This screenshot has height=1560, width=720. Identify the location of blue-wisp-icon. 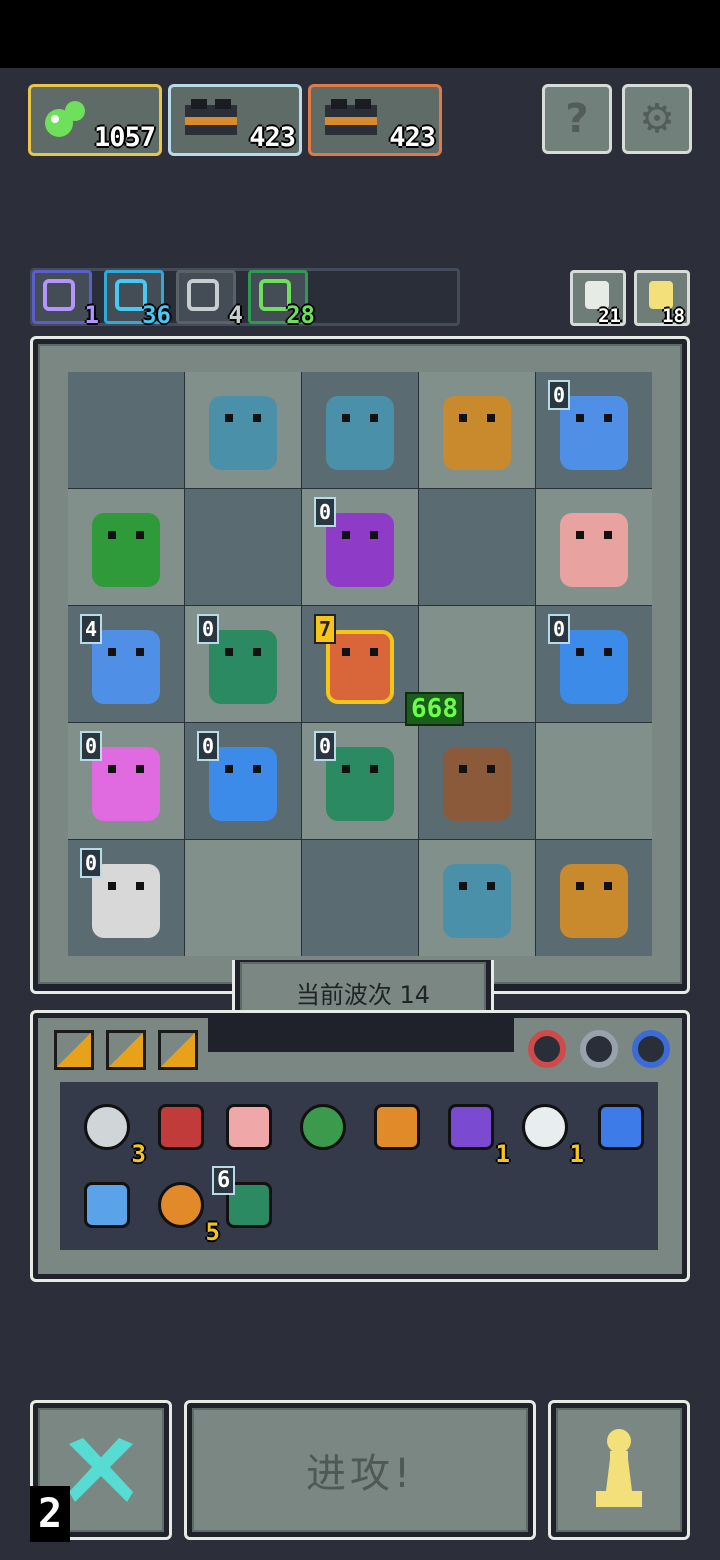
(621, 1127).